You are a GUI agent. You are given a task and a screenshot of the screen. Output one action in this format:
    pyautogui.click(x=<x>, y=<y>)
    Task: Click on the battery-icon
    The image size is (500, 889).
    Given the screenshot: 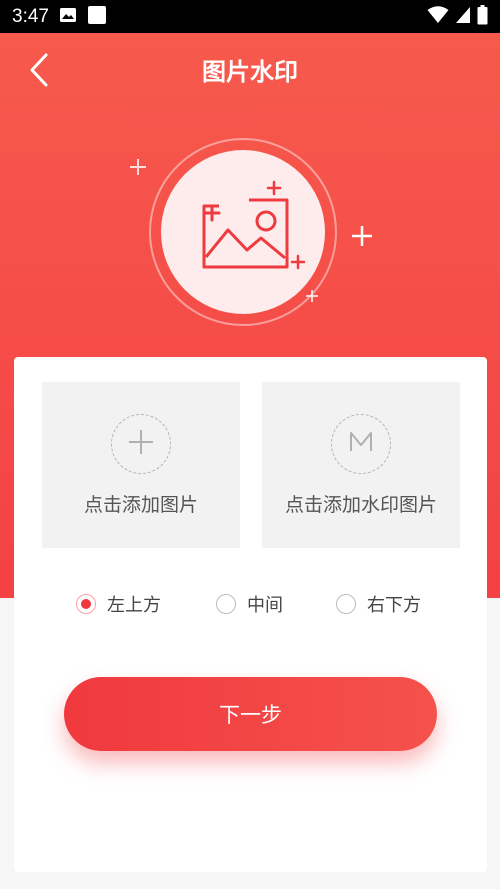 What is the action you would take?
    pyautogui.click(x=482, y=16)
    